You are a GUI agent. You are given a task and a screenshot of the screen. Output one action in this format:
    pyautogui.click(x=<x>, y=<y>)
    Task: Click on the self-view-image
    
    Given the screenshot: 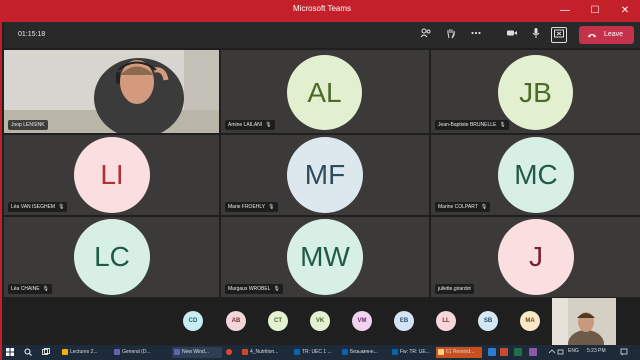 What is the action you would take?
    pyautogui.click(x=584, y=321)
    